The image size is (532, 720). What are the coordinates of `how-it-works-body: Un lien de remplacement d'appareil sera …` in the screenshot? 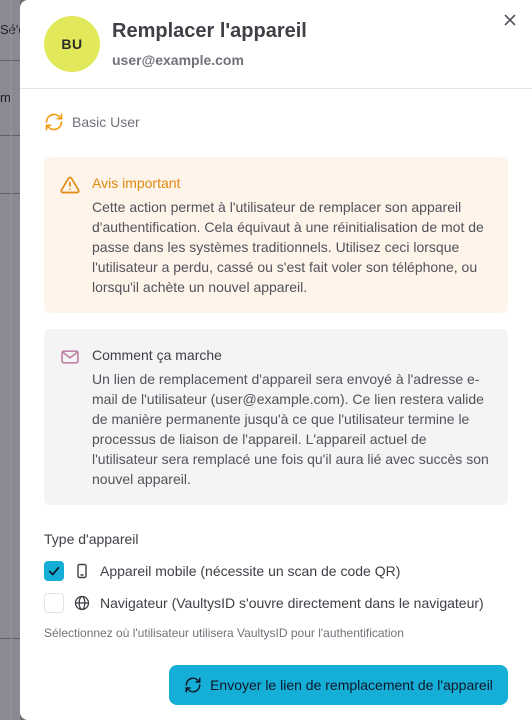 It's located at (290, 429).